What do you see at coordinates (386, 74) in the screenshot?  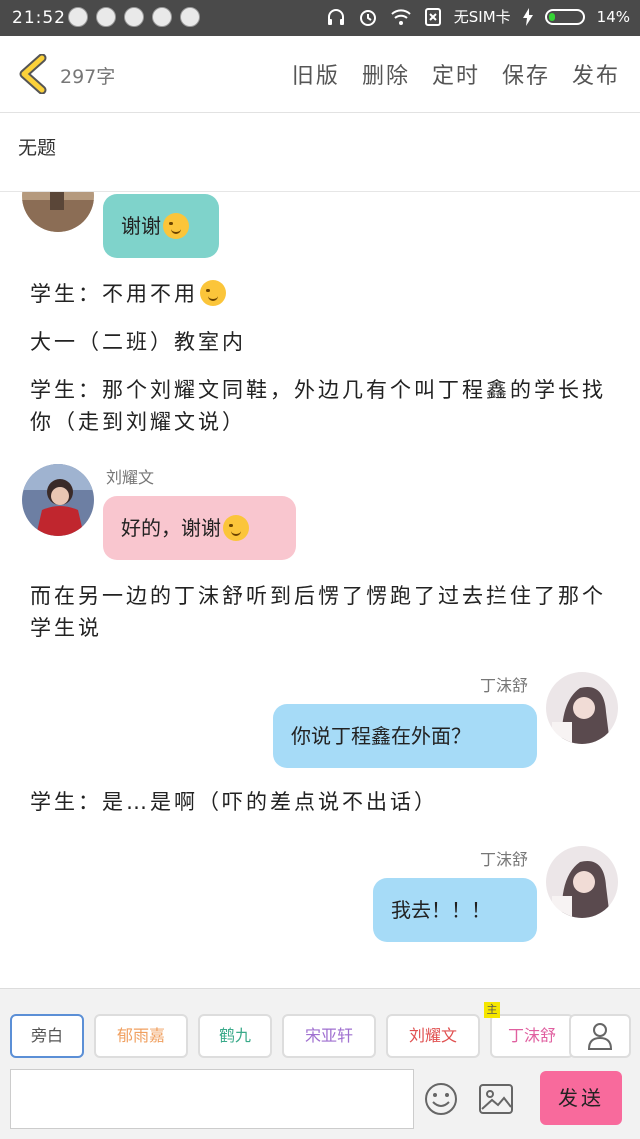 I see `delete-button: 删除` at bounding box center [386, 74].